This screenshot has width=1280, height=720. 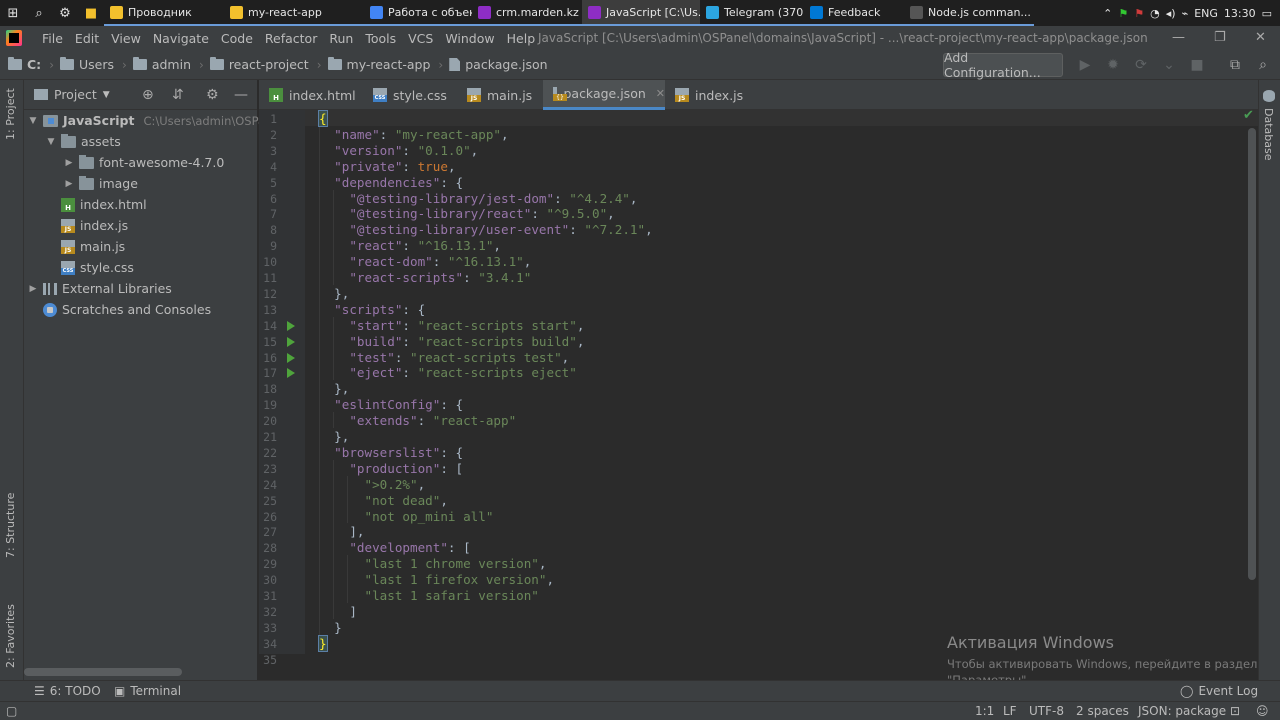 What do you see at coordinates (1102, 711) in the screenshot?
I see `indent-setting: 2 spaces` at bounding box center [1102, 711].